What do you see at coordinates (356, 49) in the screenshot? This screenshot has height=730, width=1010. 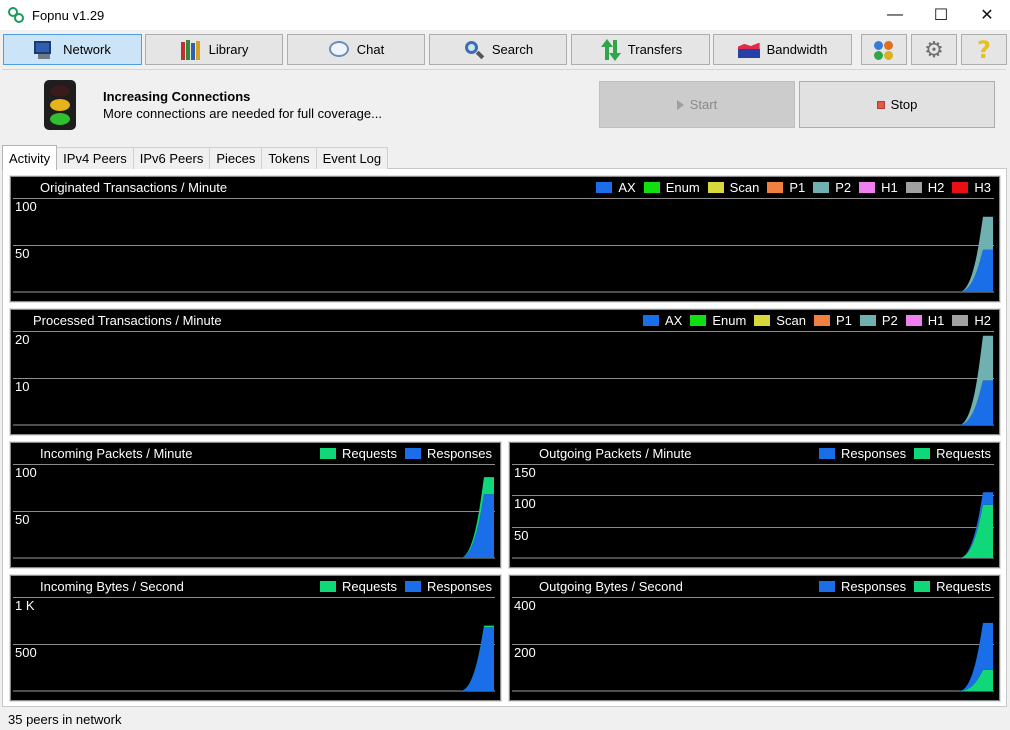 I see `chat-button: Chat` at bounding box center [356, 49].